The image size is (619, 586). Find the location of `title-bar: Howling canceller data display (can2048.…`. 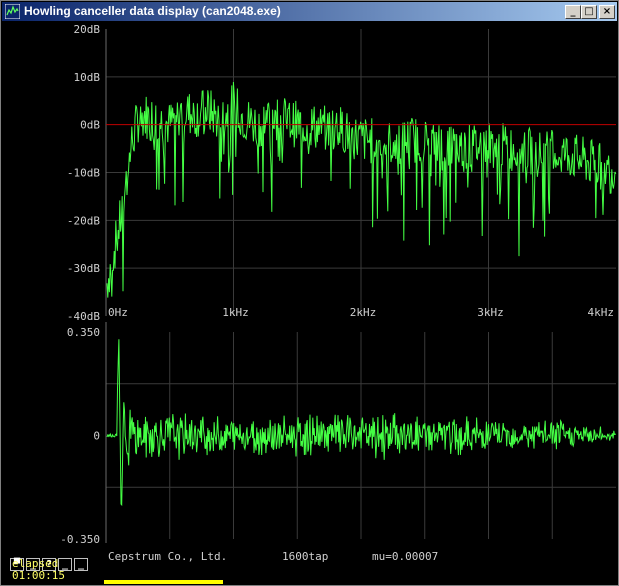

title-bar: Howling canceller data display (can2048.… is located at coordinates (309, 11).